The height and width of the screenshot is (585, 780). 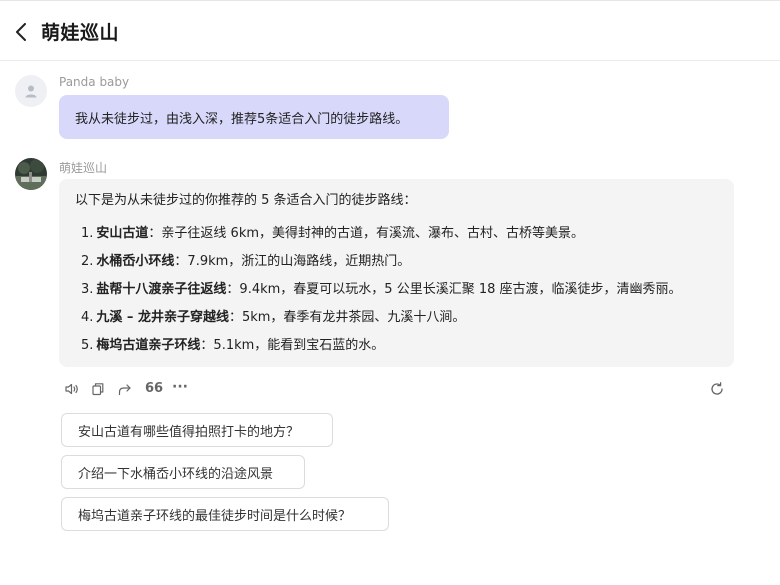 I want to click on chevron-left-icon, so click(x=21, y=32).